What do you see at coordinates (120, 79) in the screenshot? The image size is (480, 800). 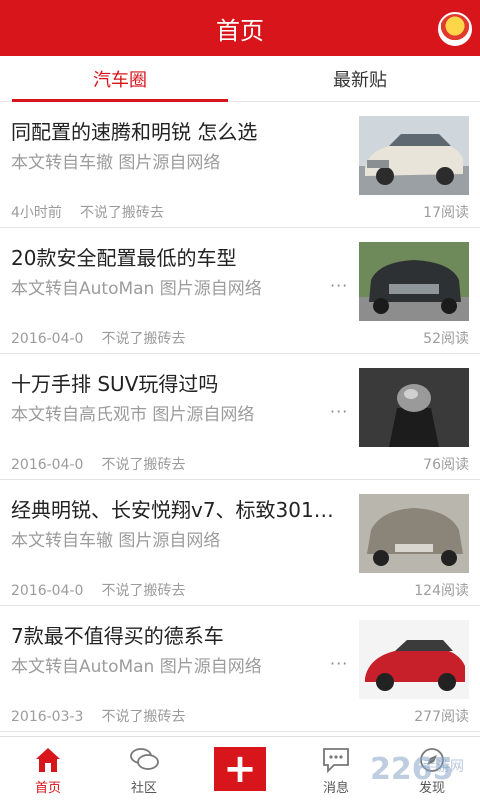 I see `tab-car-circle: 汽车圈` at bounding box center [120, 79].